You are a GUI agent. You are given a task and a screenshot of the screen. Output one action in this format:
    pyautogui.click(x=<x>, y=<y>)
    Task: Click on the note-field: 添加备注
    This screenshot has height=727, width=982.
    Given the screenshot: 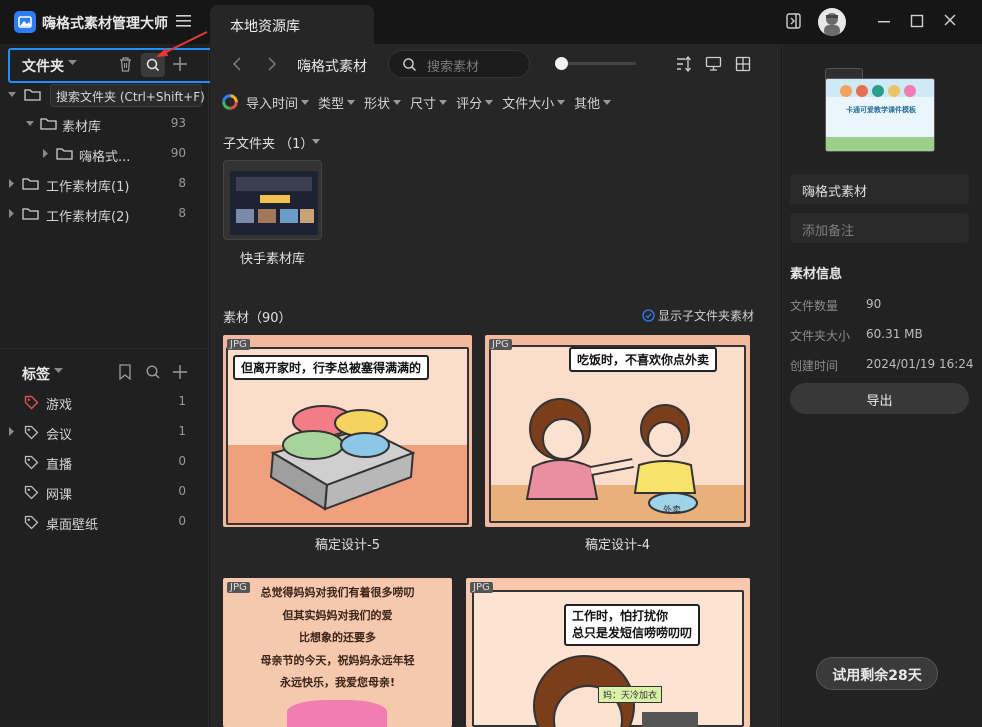 What is the action you would take?
    pyautogui.click(x=879, y=228)
    